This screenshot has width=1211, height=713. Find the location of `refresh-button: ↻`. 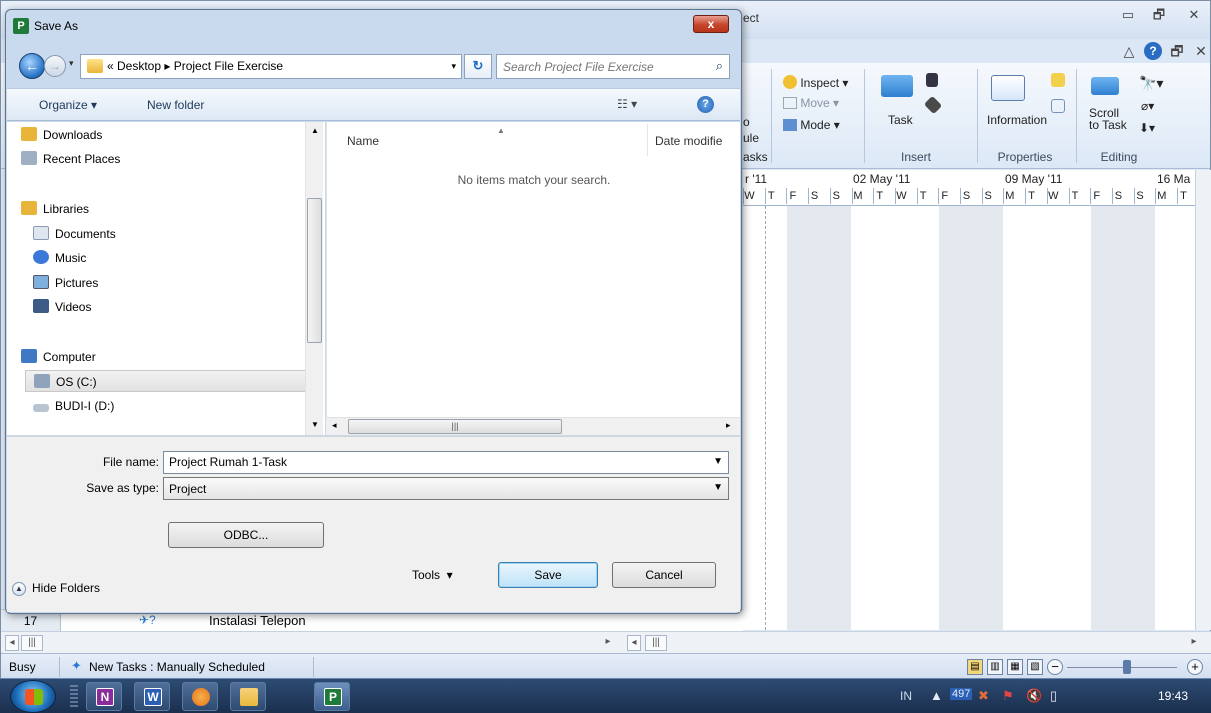

refresh-button: ↻ is located at coordinates (478, 66).